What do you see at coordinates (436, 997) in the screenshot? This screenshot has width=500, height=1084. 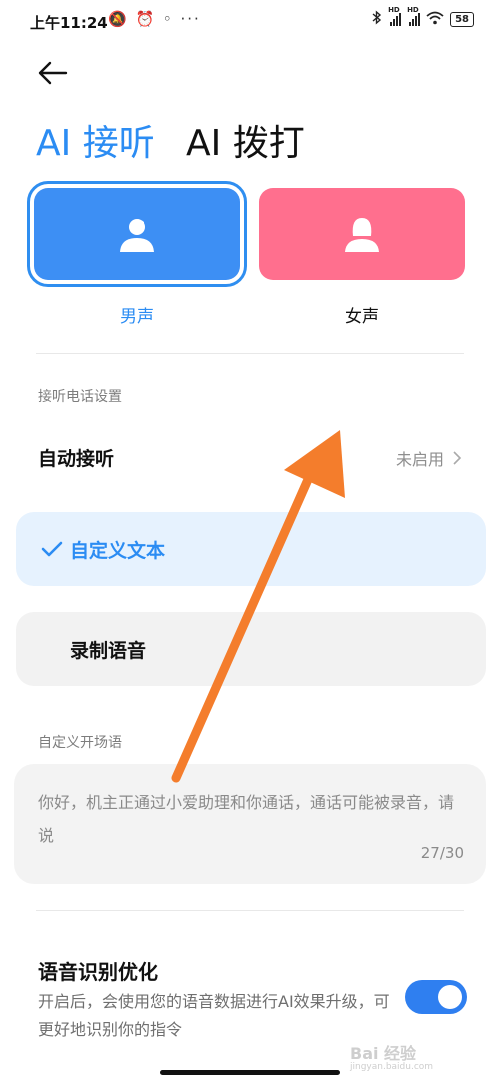 I see `voice-recognition-toggle` at bounding box center [436, 997].